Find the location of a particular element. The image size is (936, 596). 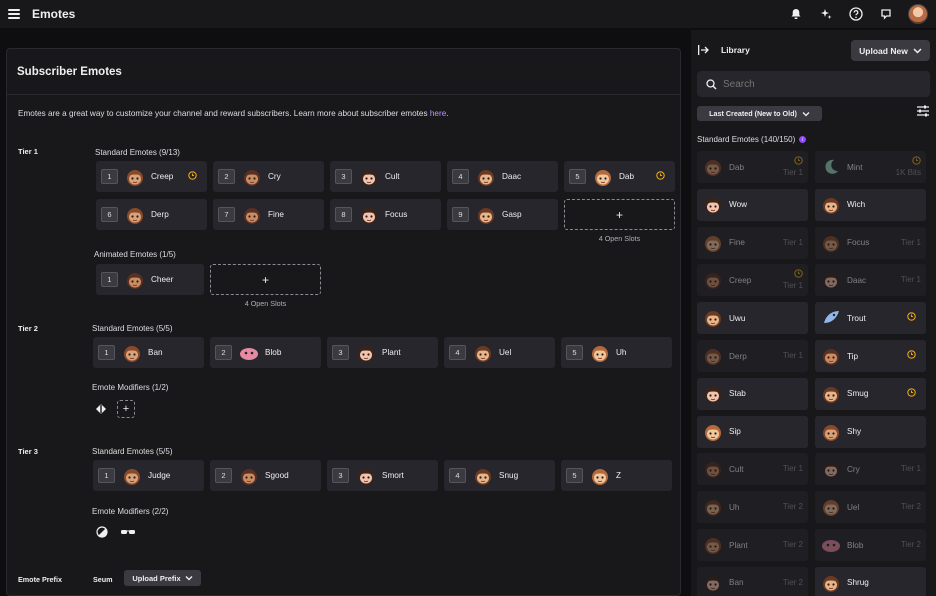

upload-new-button: Upload New is located at coordinates (890, 50).